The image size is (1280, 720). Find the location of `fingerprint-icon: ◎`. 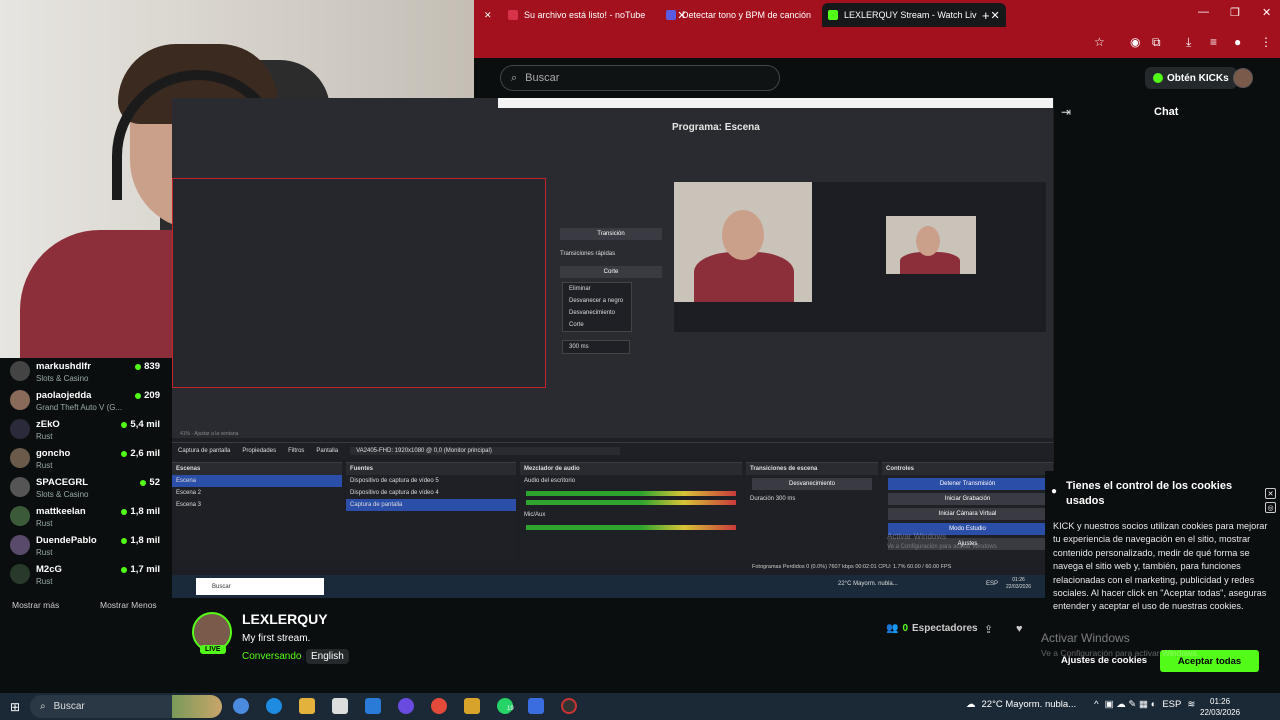

fingerprint-icon: ◎ is located at coordinates (1270, 507).